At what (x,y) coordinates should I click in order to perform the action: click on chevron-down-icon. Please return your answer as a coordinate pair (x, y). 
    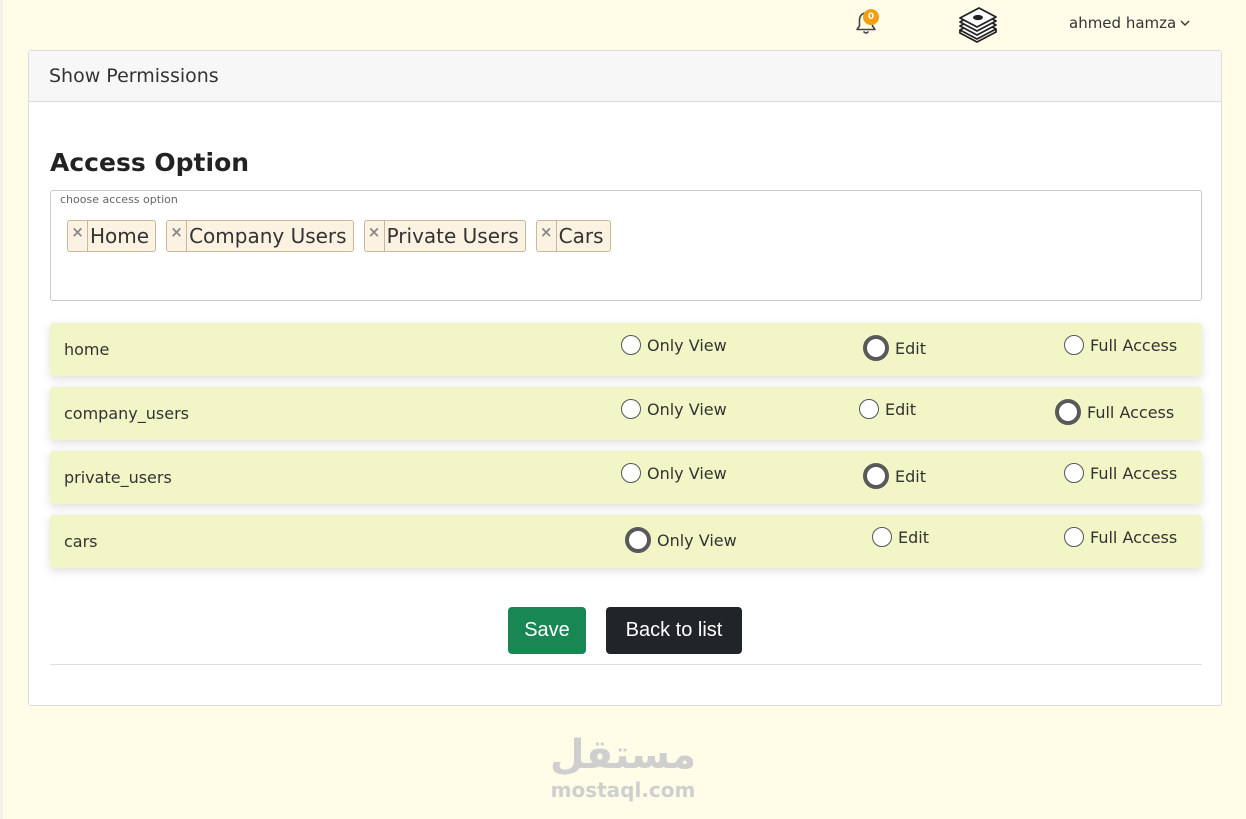
    Looking at the image, I should click on (1185, 23).